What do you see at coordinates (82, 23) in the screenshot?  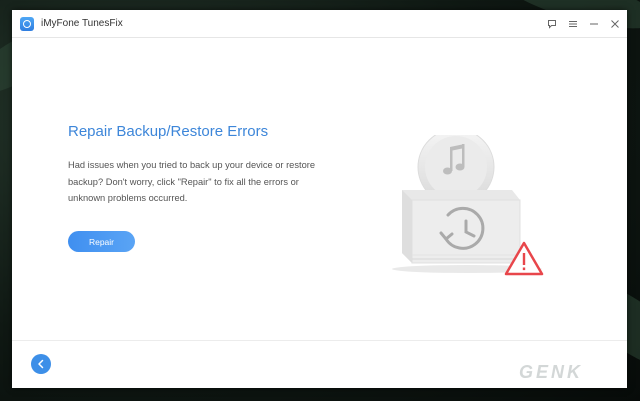 I see `app-title: iMyFone TunesFix` at bounding box center [82, 23].